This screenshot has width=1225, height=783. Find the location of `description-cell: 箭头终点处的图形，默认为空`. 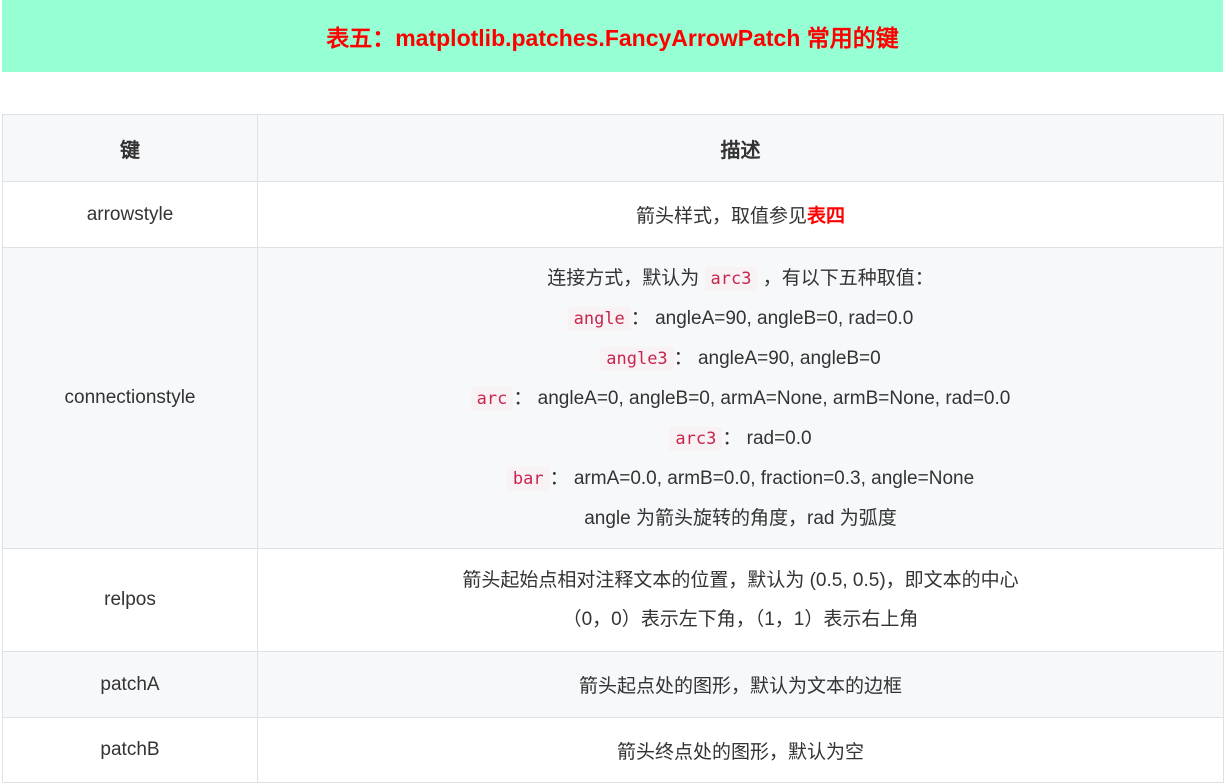

description-cell: 箭头终点处的图形，默认为空 is located at coordinates (740, 750).